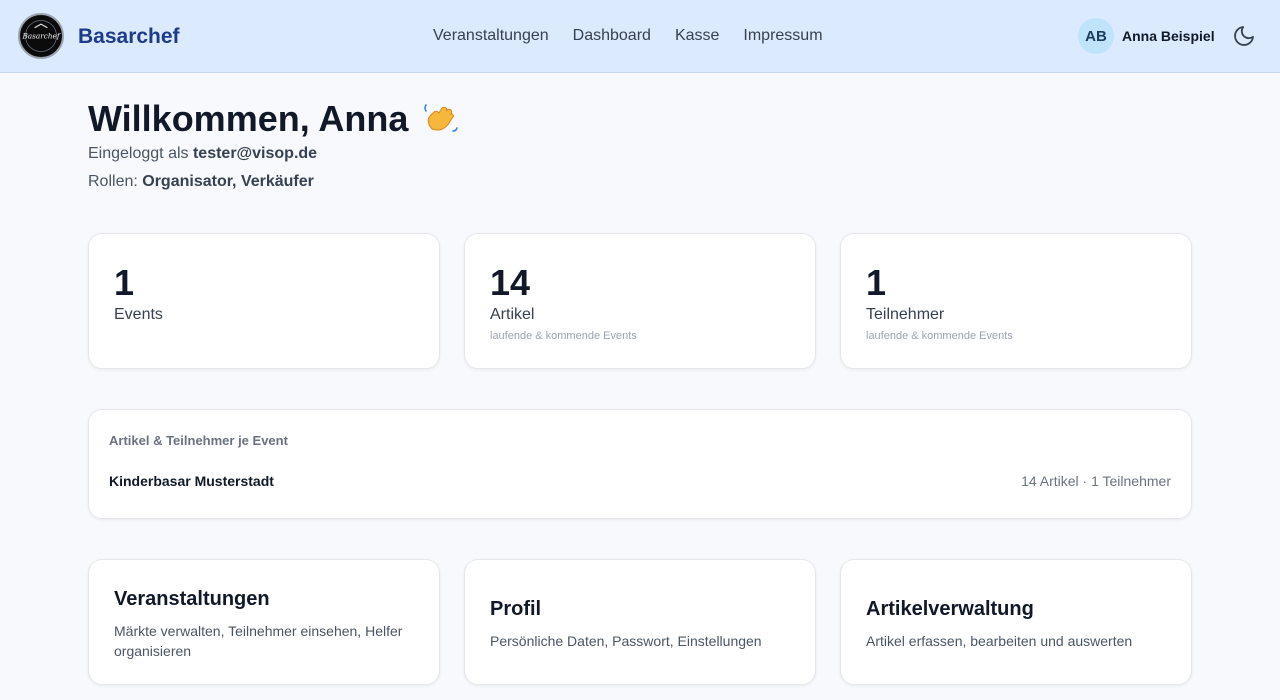 This screenshot has width=1280, height=700. I want to click on action-title: Veranstaltungen, so click(192, 599).